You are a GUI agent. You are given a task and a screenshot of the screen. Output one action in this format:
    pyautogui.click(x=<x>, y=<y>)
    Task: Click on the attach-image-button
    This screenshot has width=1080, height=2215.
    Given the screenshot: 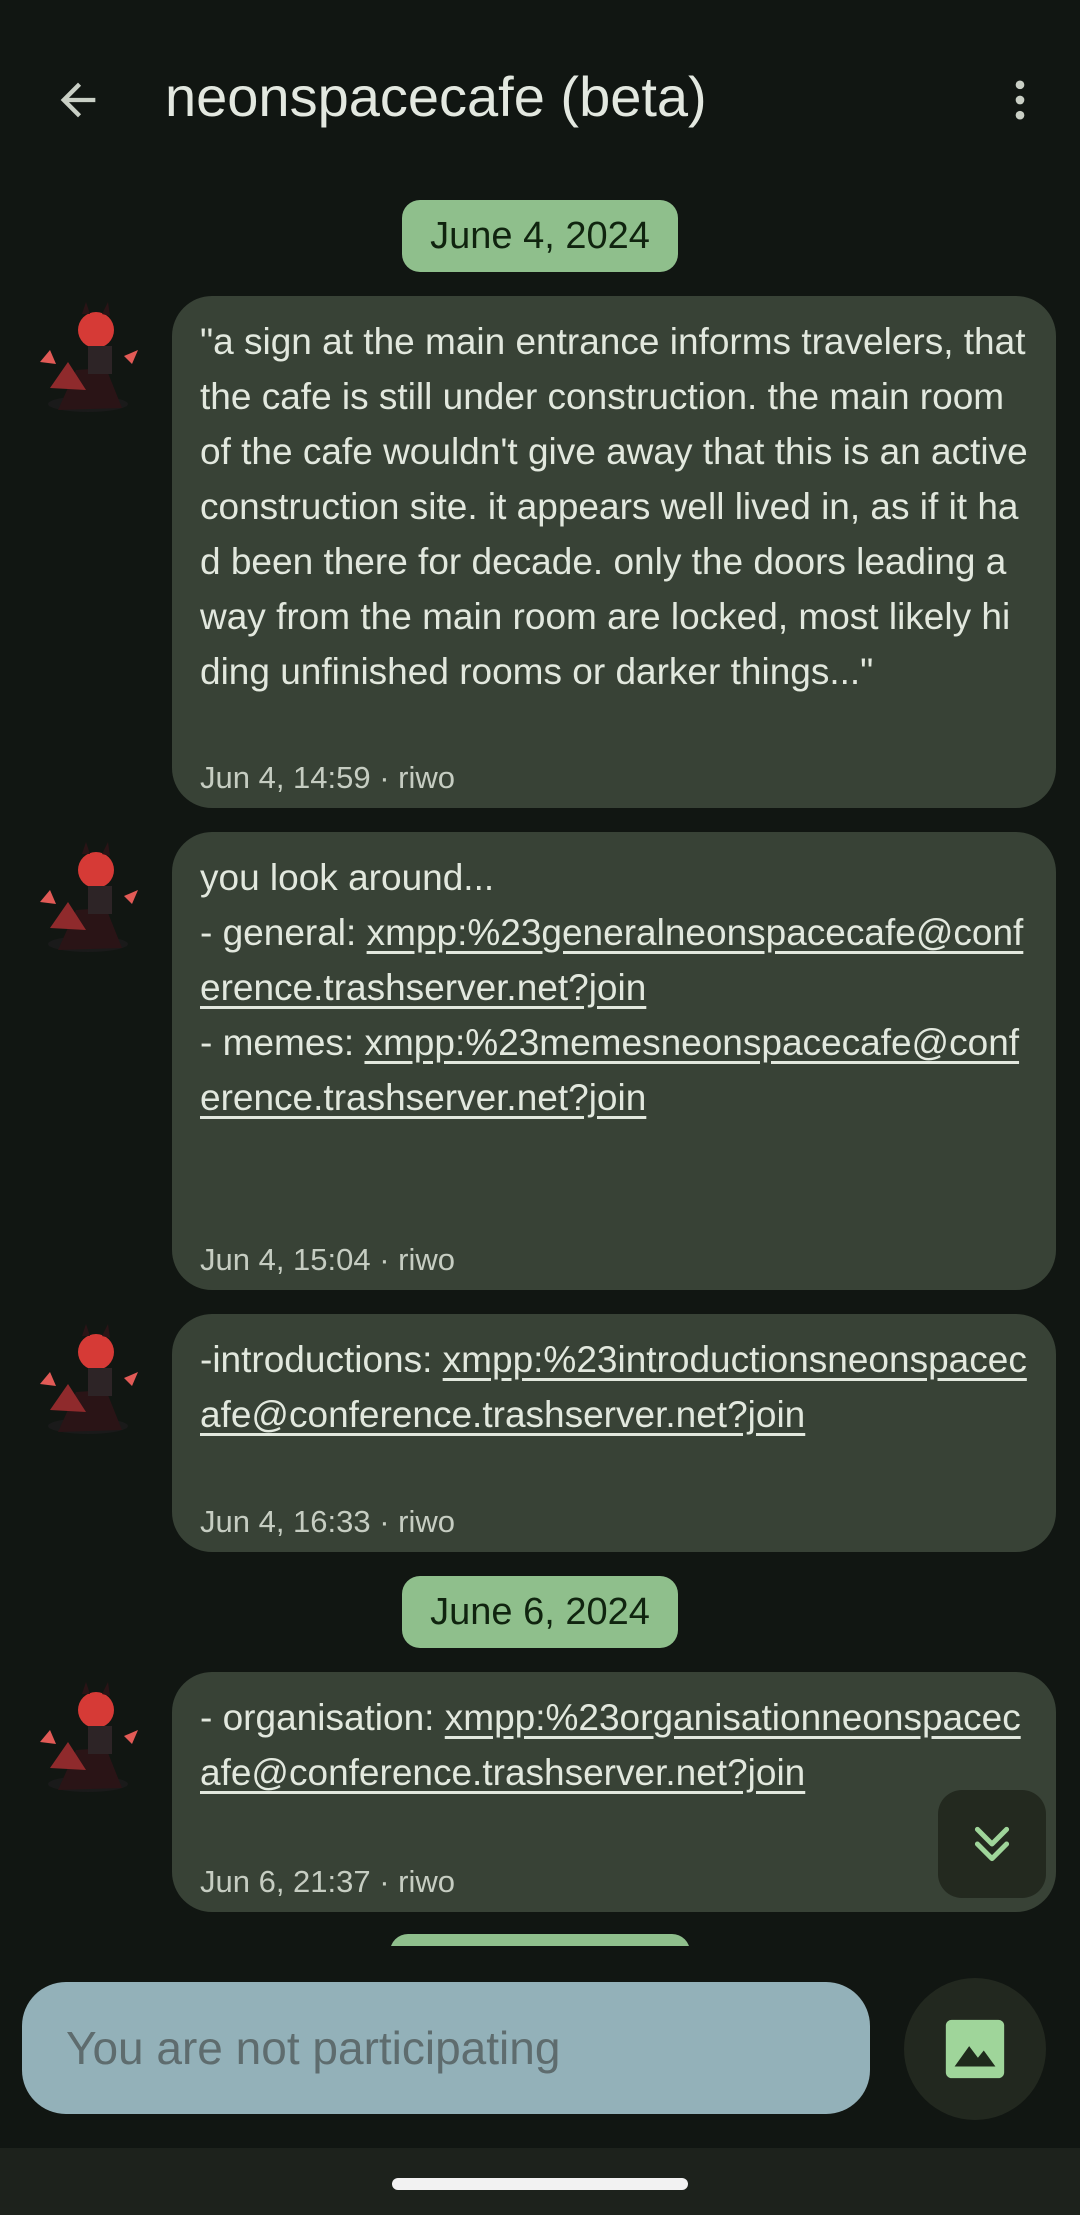 What is the action you would take?
    pyautogui.click(x=975, y=2049)
    